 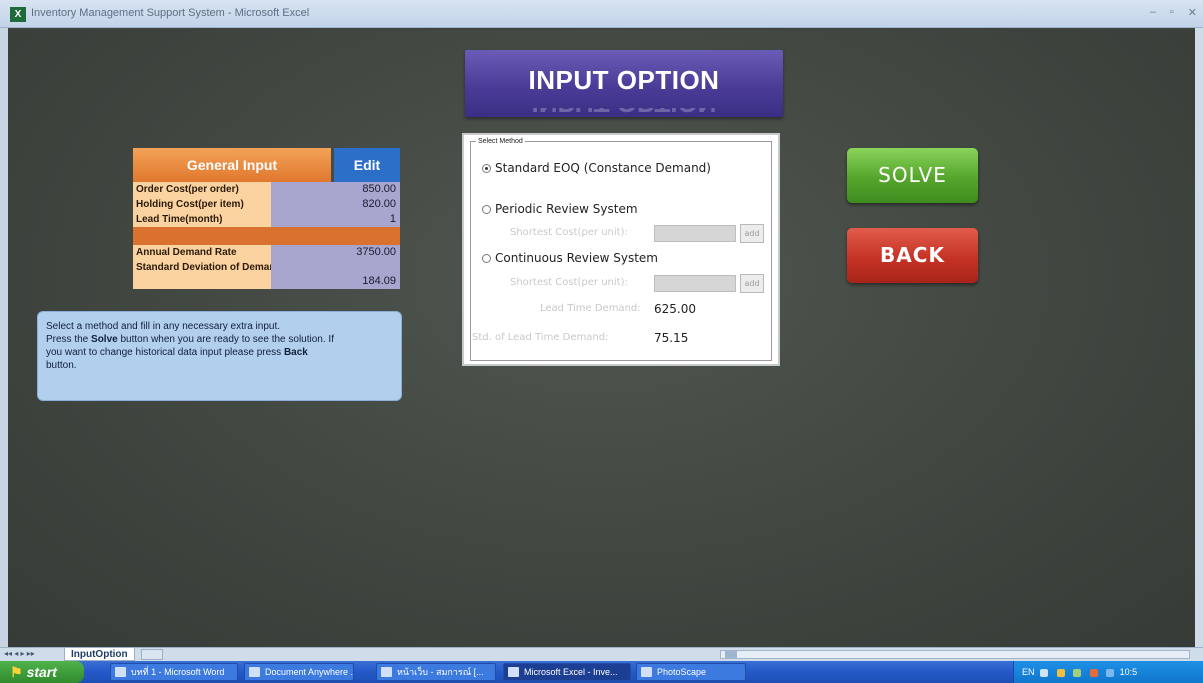 What do you see at coordinates (646, 672) in the screenshot?
I see `photoscape-icon` at bounding box center [646, 672].